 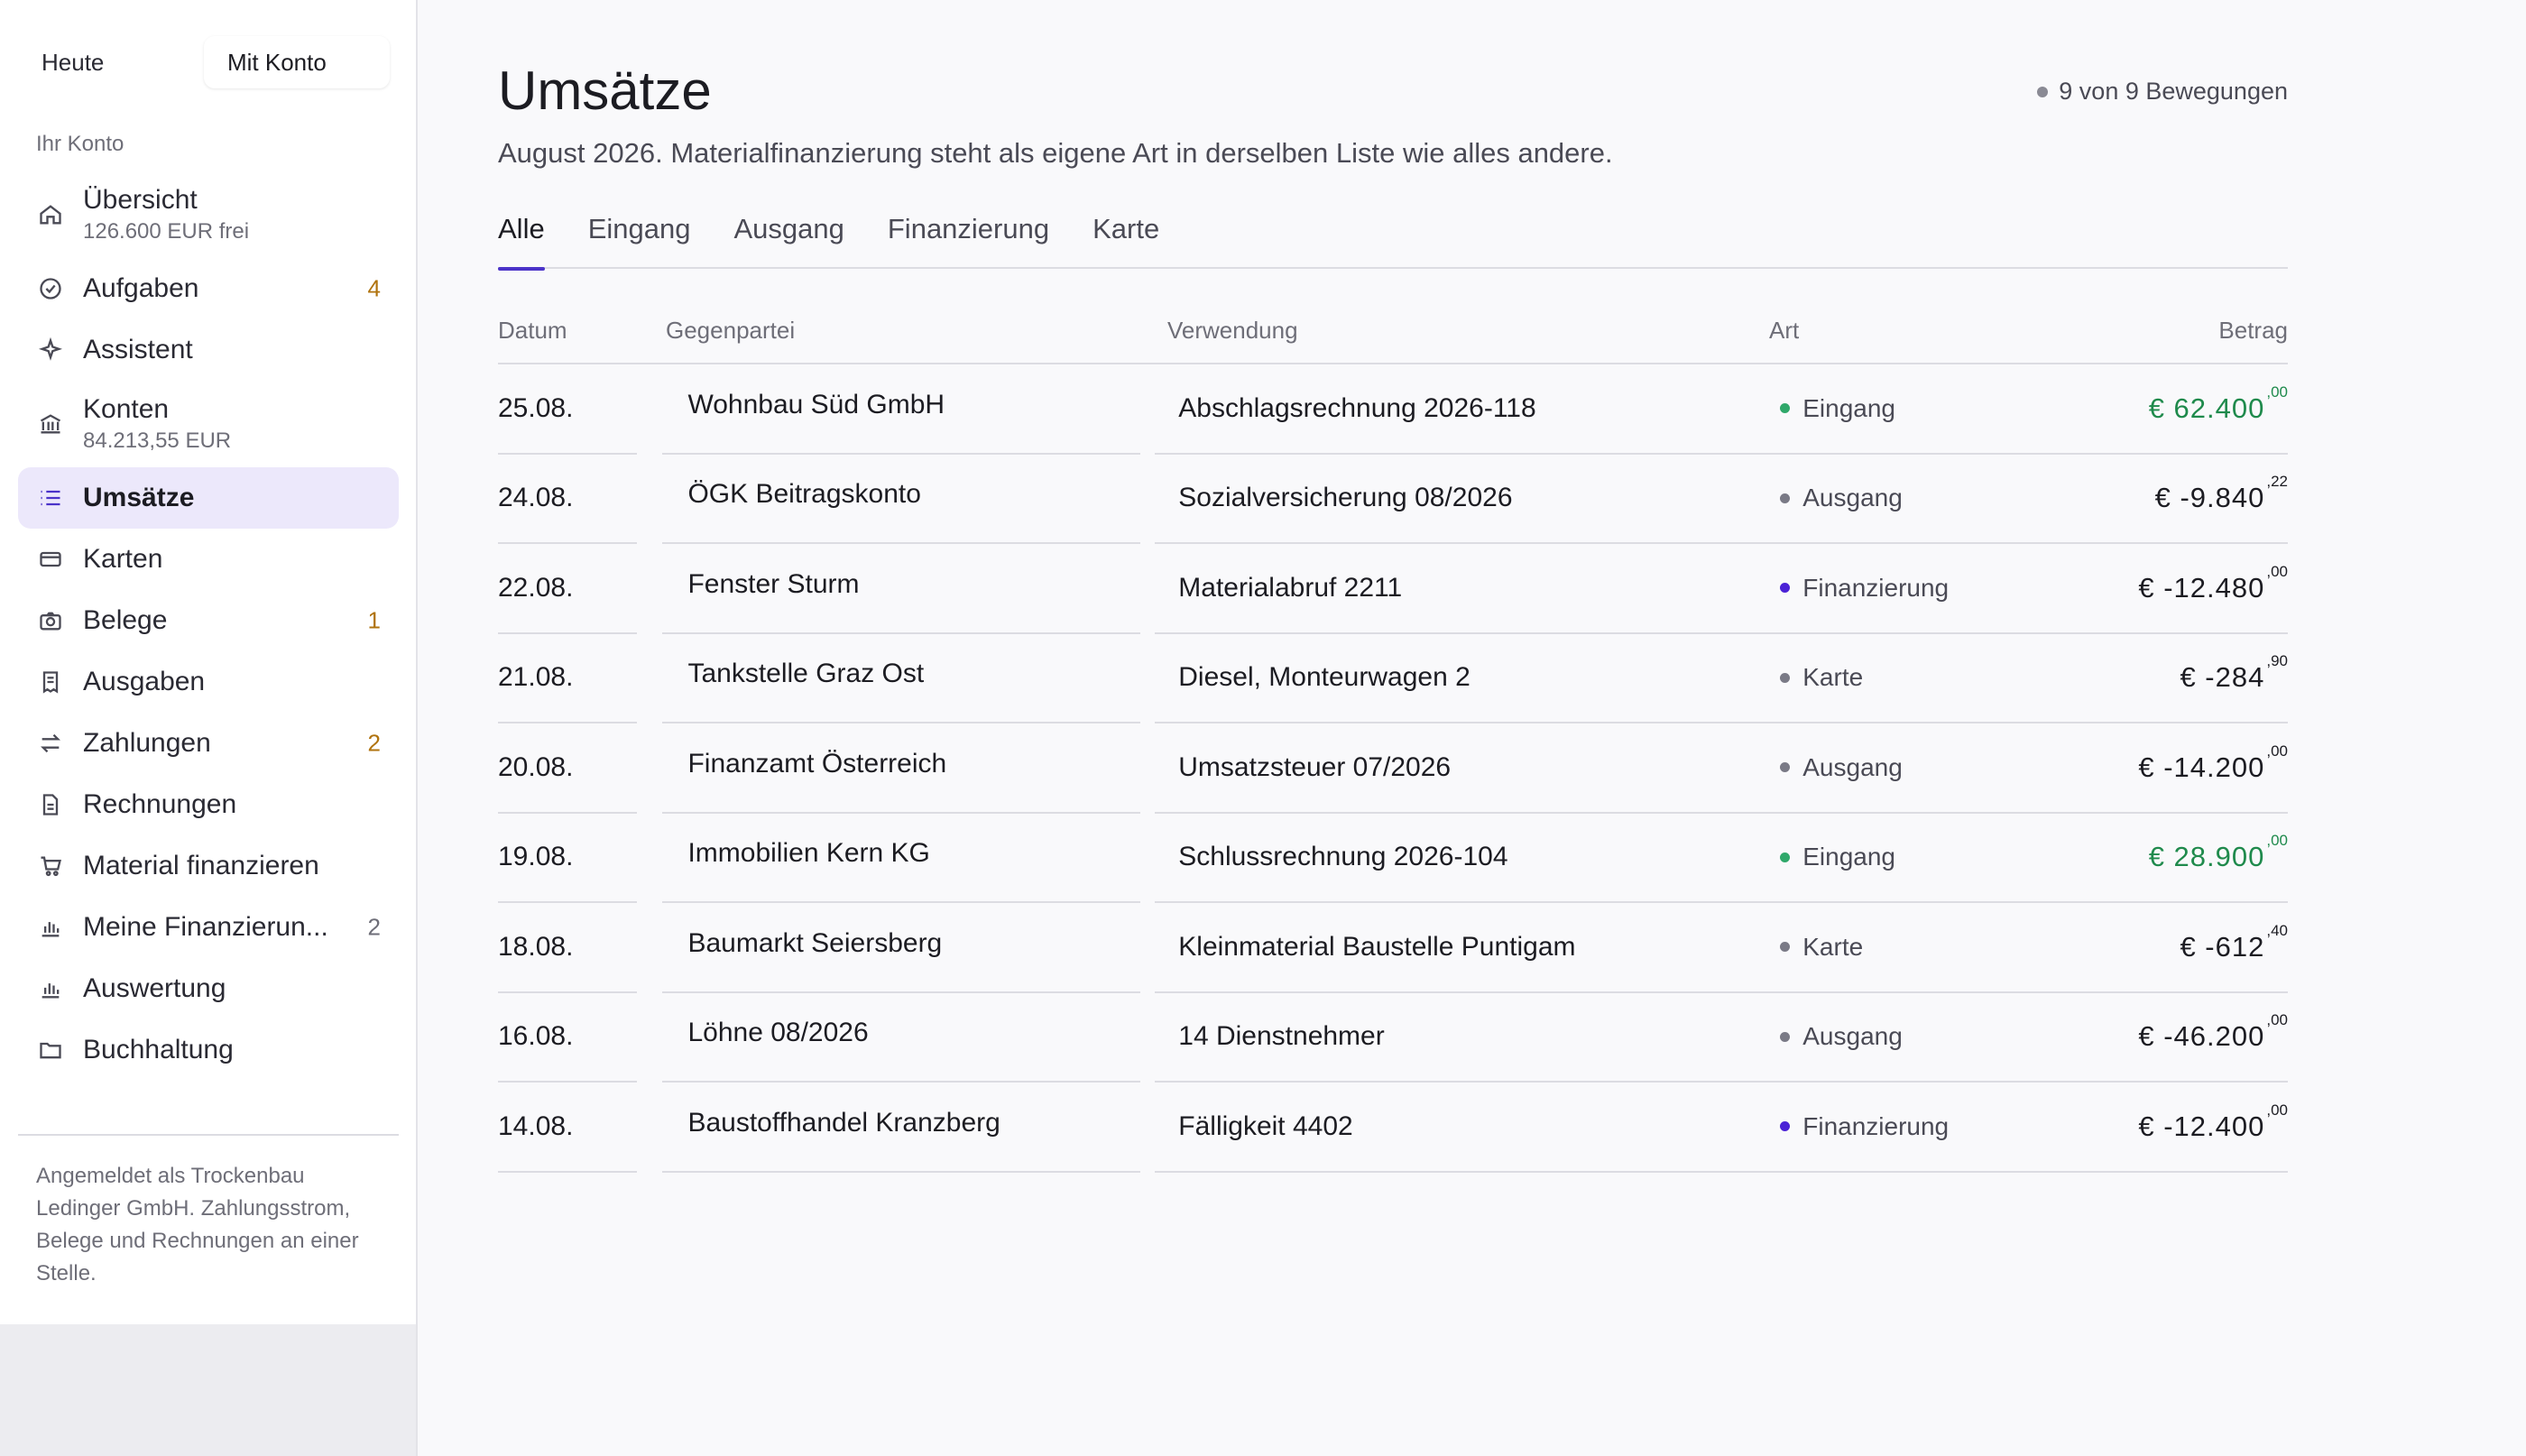 I want to click on amount: € 28.900,00, so click(x=2218, y=852).